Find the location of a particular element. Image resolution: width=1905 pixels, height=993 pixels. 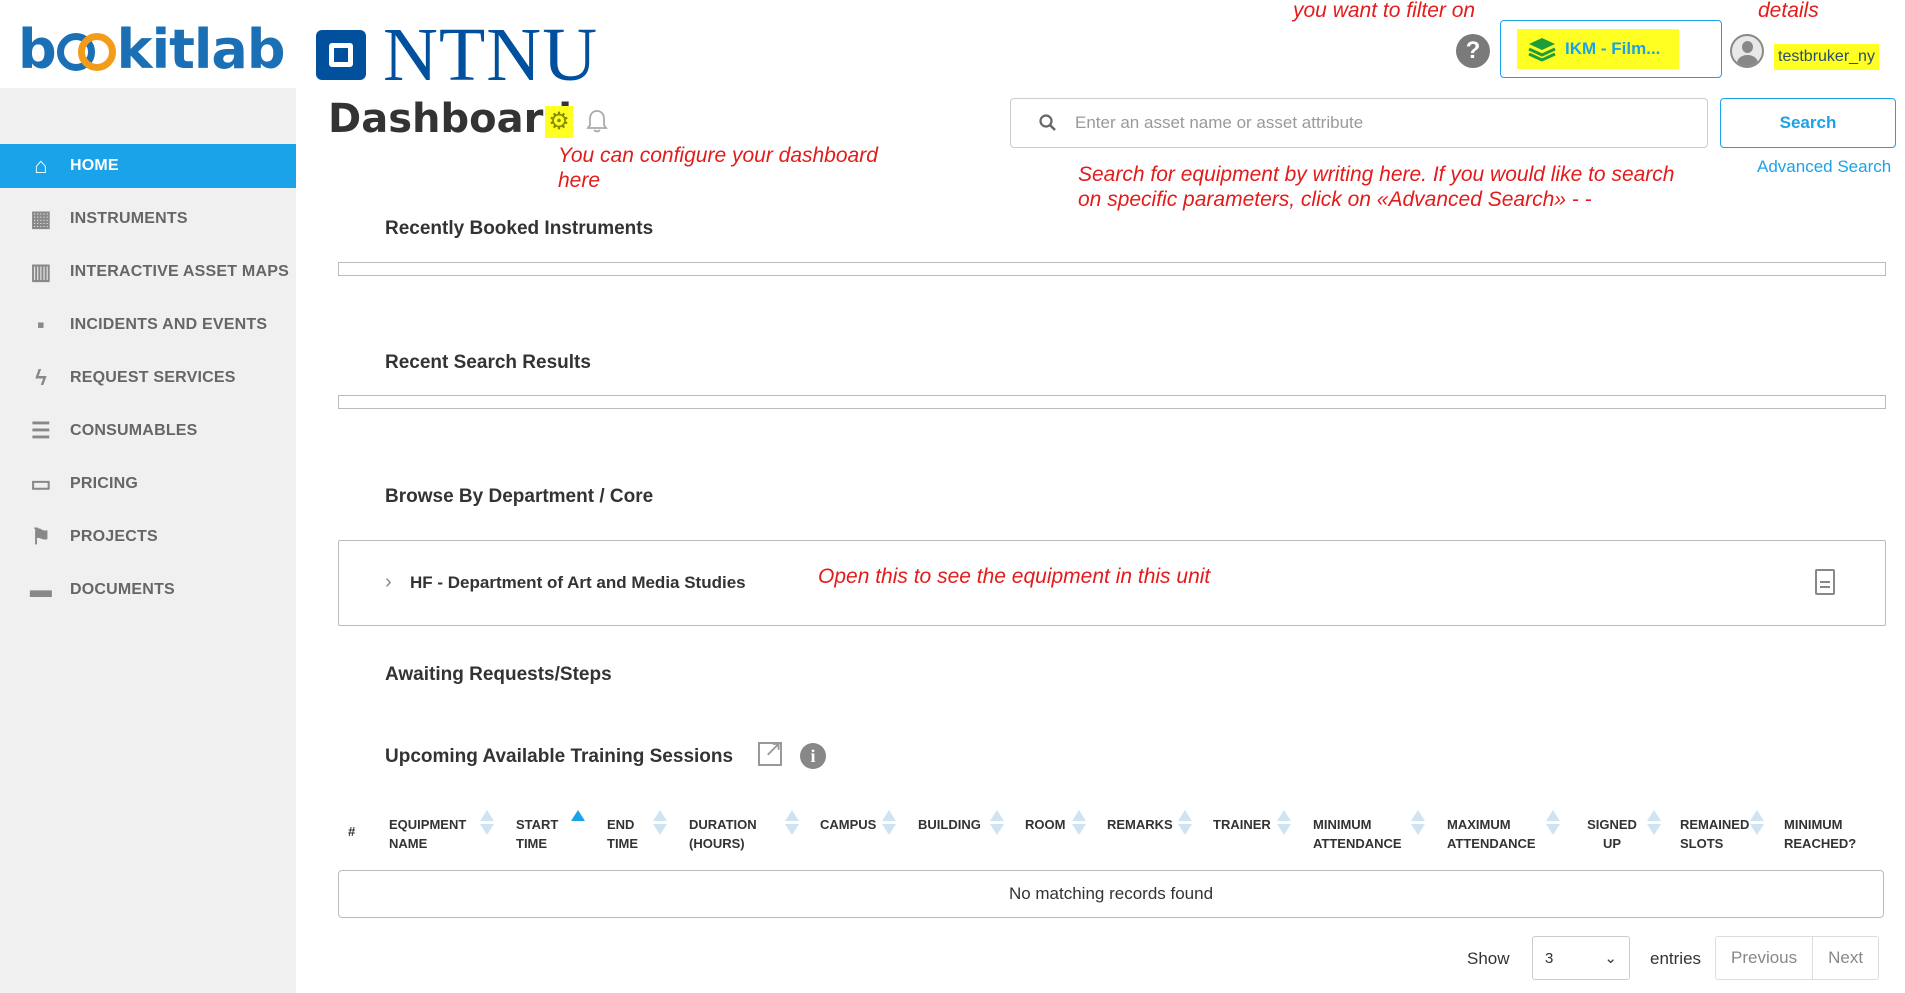

search-field is located at coordinates (1359, 123).